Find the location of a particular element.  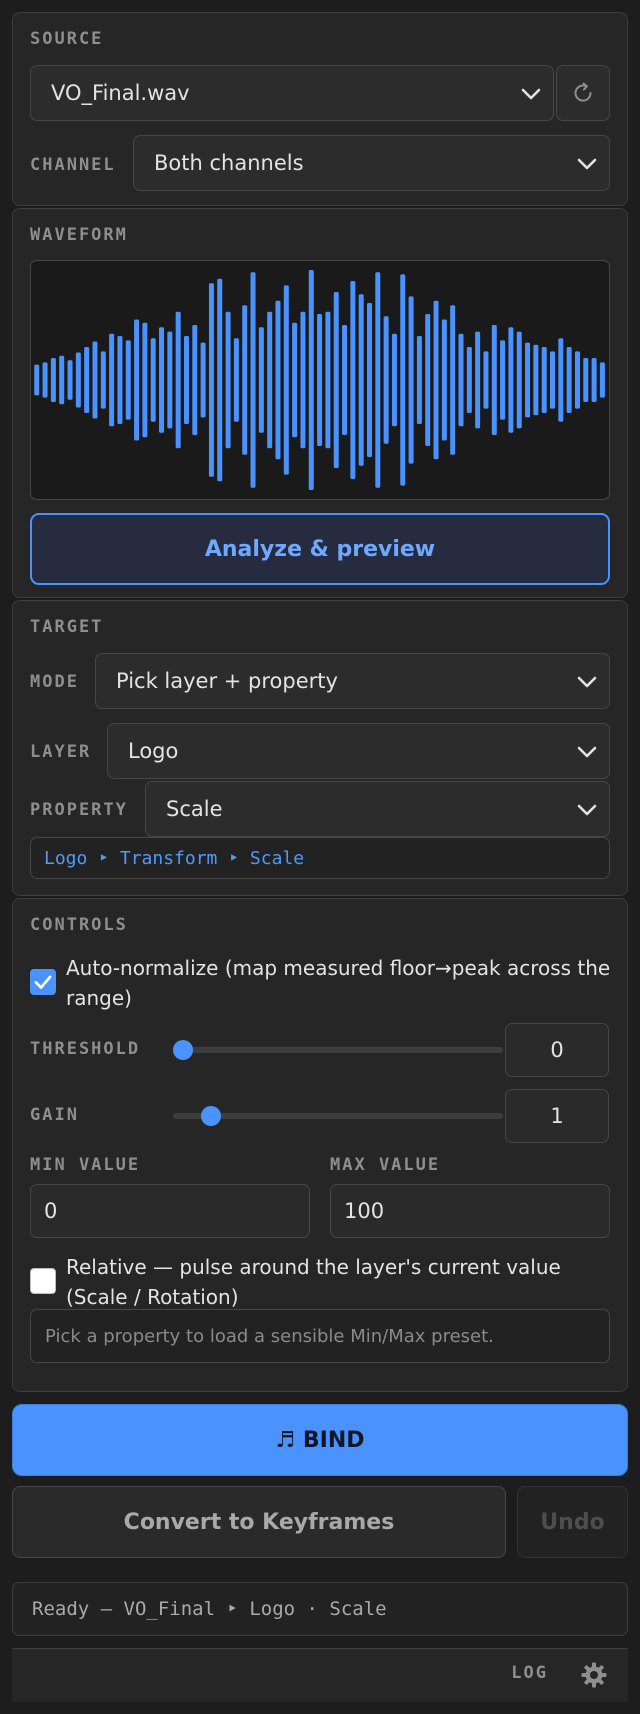

auto-normalize-checkbox is located at coordinates (43, 982).